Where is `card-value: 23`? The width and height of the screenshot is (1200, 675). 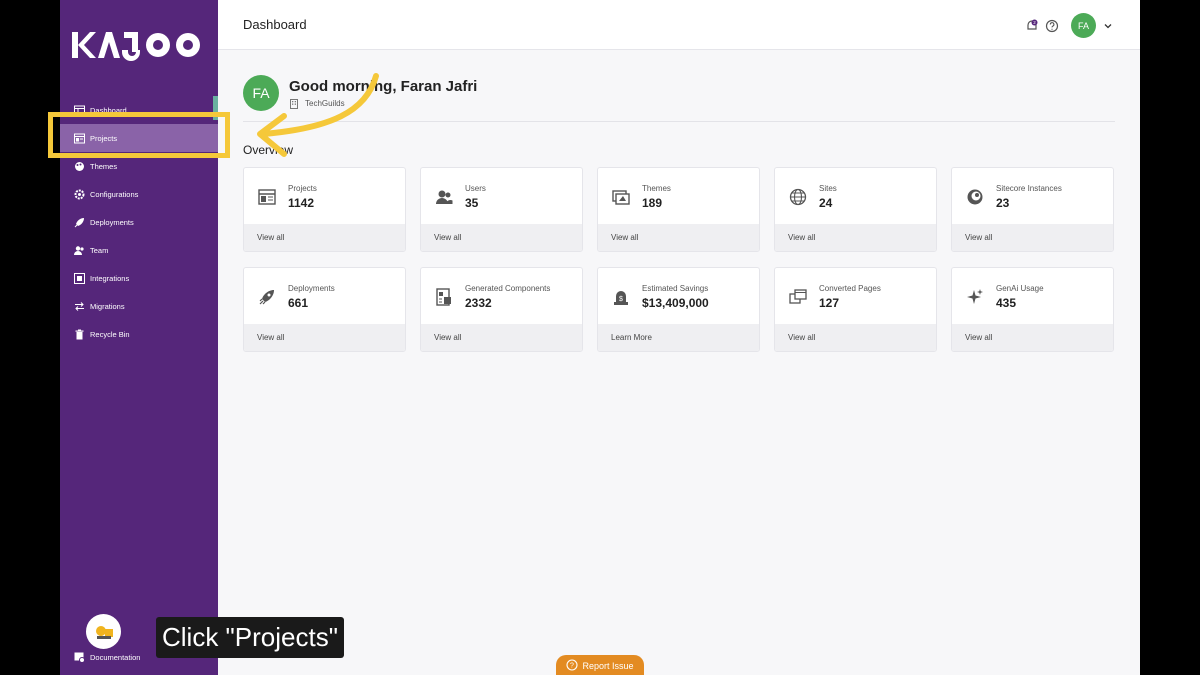 card-value: 23 is located at coordinates (1003, 202).